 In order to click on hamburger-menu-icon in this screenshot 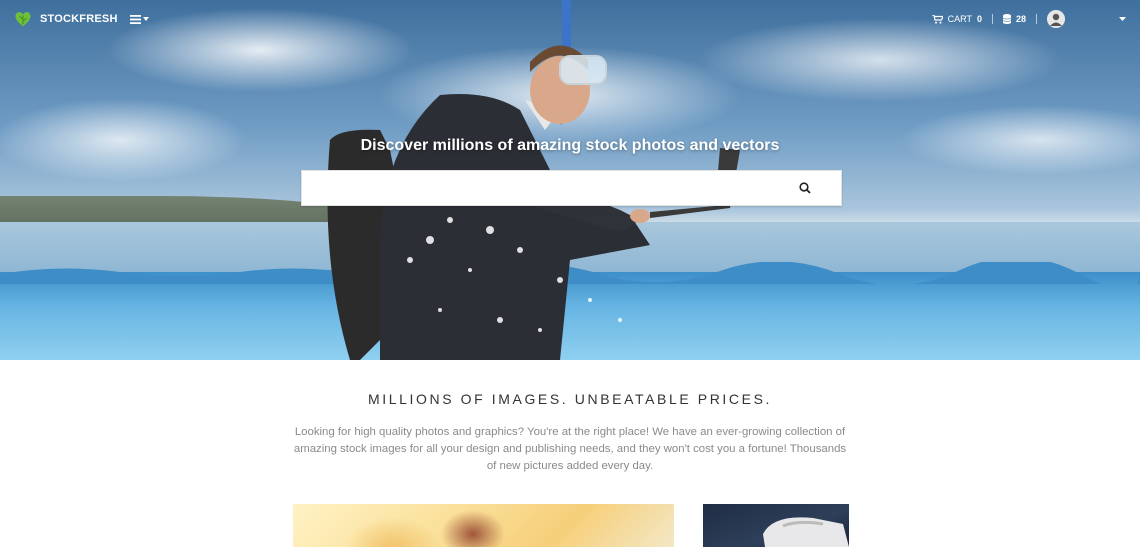, I will do `click(135, 19)`.